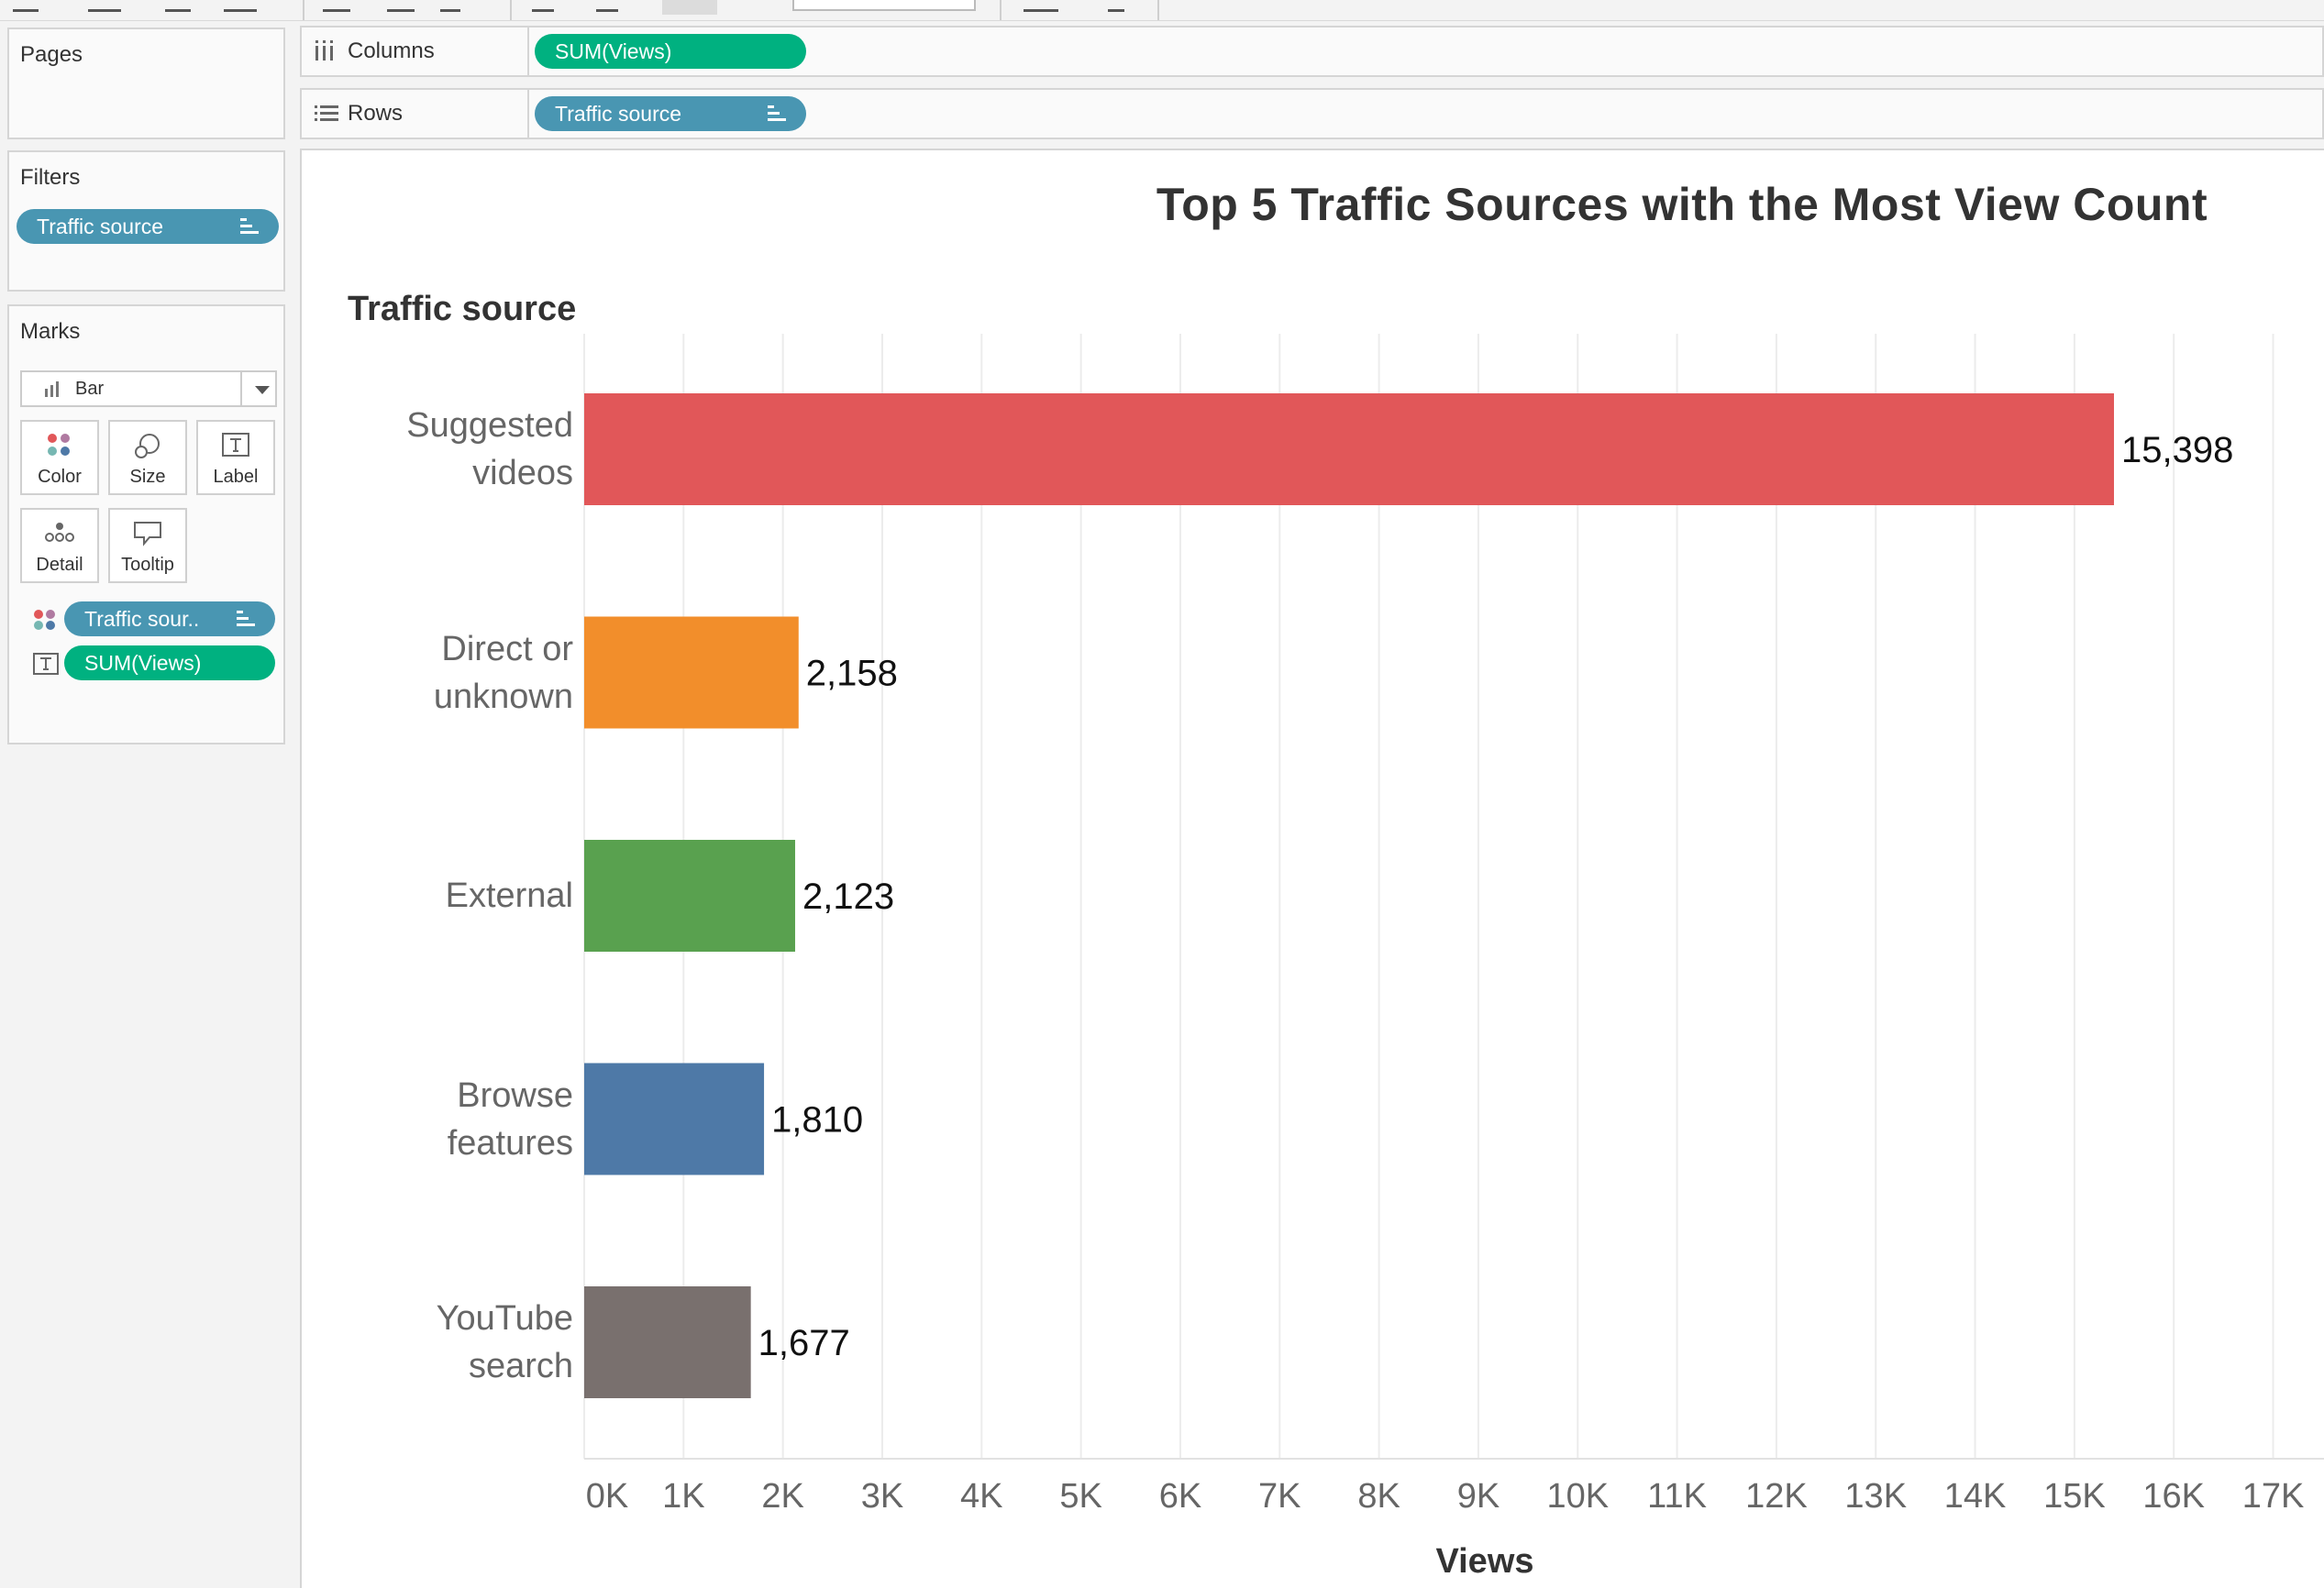 Image resolution: width=2324 pixels, height=1588 pixels. What do you see at coordinates (1577, 1496) in the screenshot?
I see `x-tick-label: 10K` at bounding box center [1577, 1496].